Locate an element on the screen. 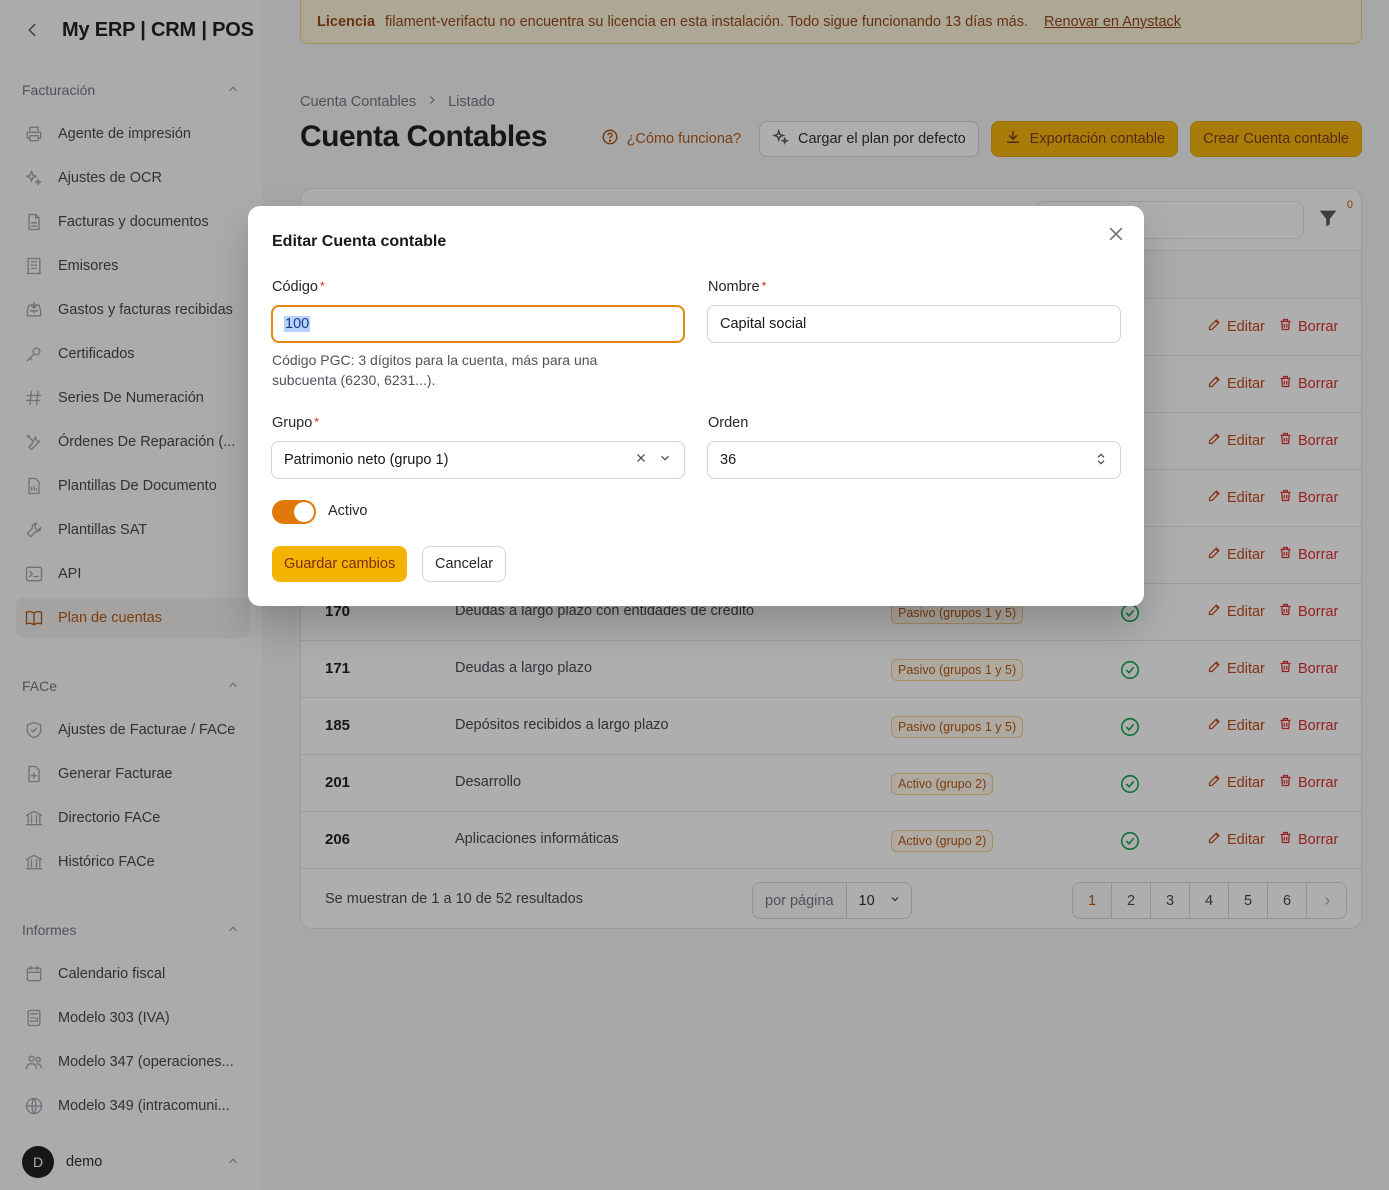 The height and width of the screenshot is (1190, 1389). up-down-arrows-icon is located at coordinates (1101, 461).